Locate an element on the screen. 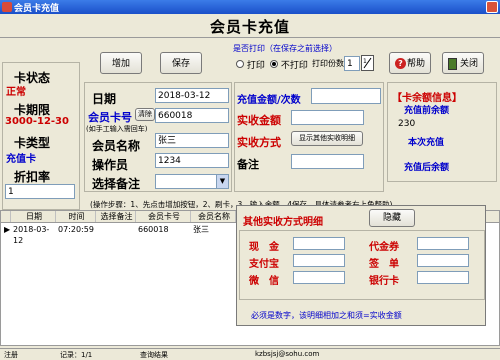 Image resolution: width=500 pixels, height=360 pixels. member-name-input: 张三 is located at coordinates (192, 140).